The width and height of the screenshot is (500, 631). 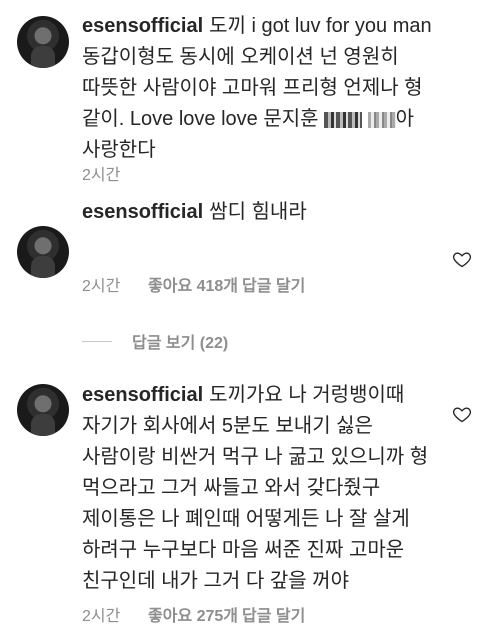 I want to click on likes-count: 좋아요 275개, so click(x=195, y=614).